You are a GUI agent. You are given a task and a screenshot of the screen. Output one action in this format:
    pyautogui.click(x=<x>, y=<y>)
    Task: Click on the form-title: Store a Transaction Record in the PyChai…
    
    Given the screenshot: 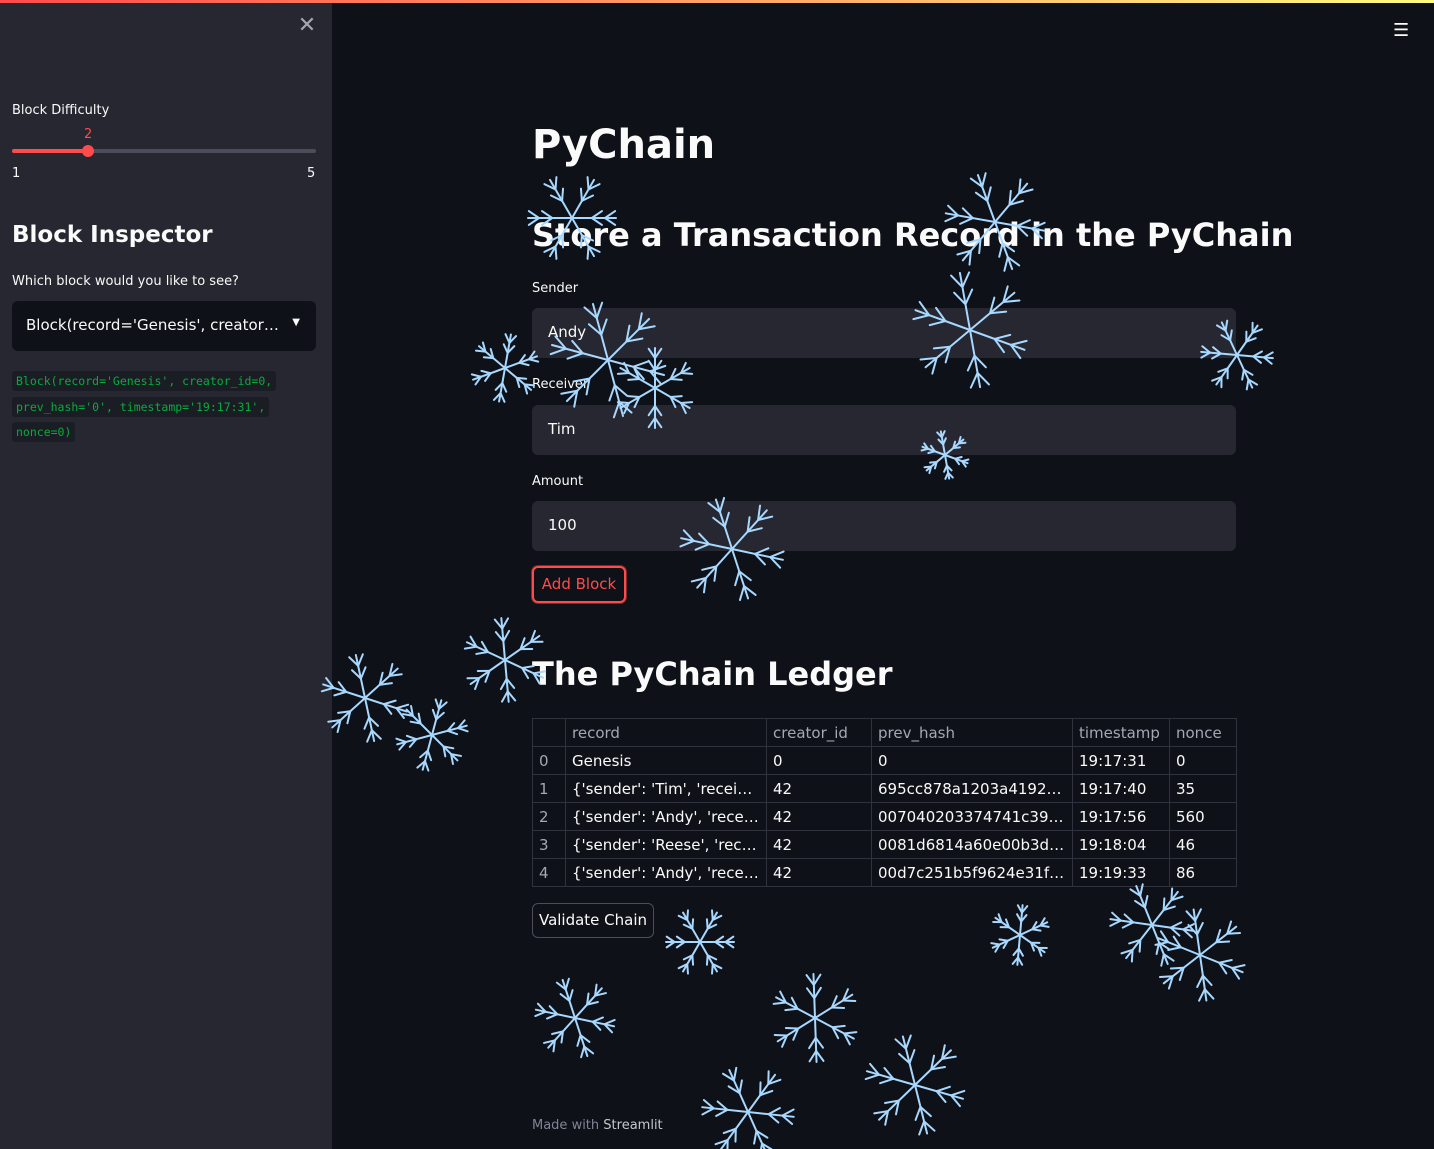 What is the action you would take?
    pyautogui.click(x=913, y=235)
    